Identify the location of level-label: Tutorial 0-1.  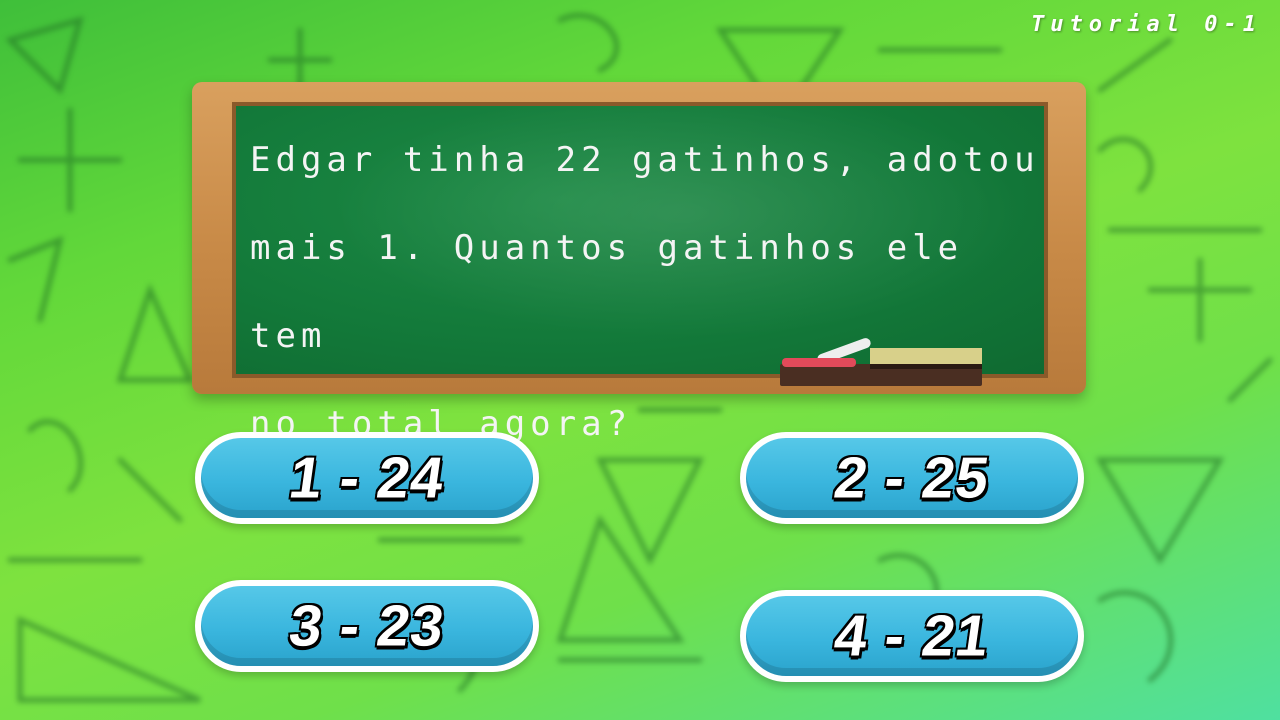
(1146, 24).